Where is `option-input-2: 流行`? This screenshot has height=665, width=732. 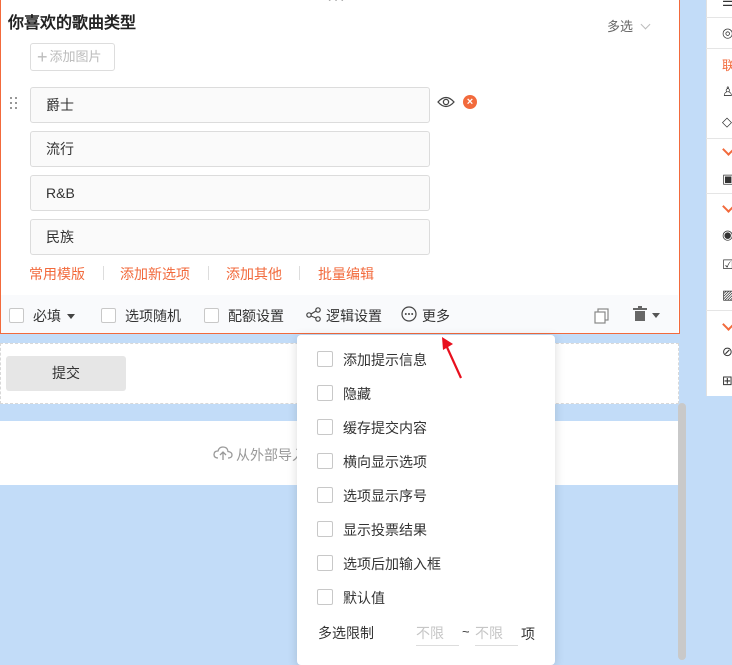
option-input-2: 流行 is located at coordinates (230, 149).